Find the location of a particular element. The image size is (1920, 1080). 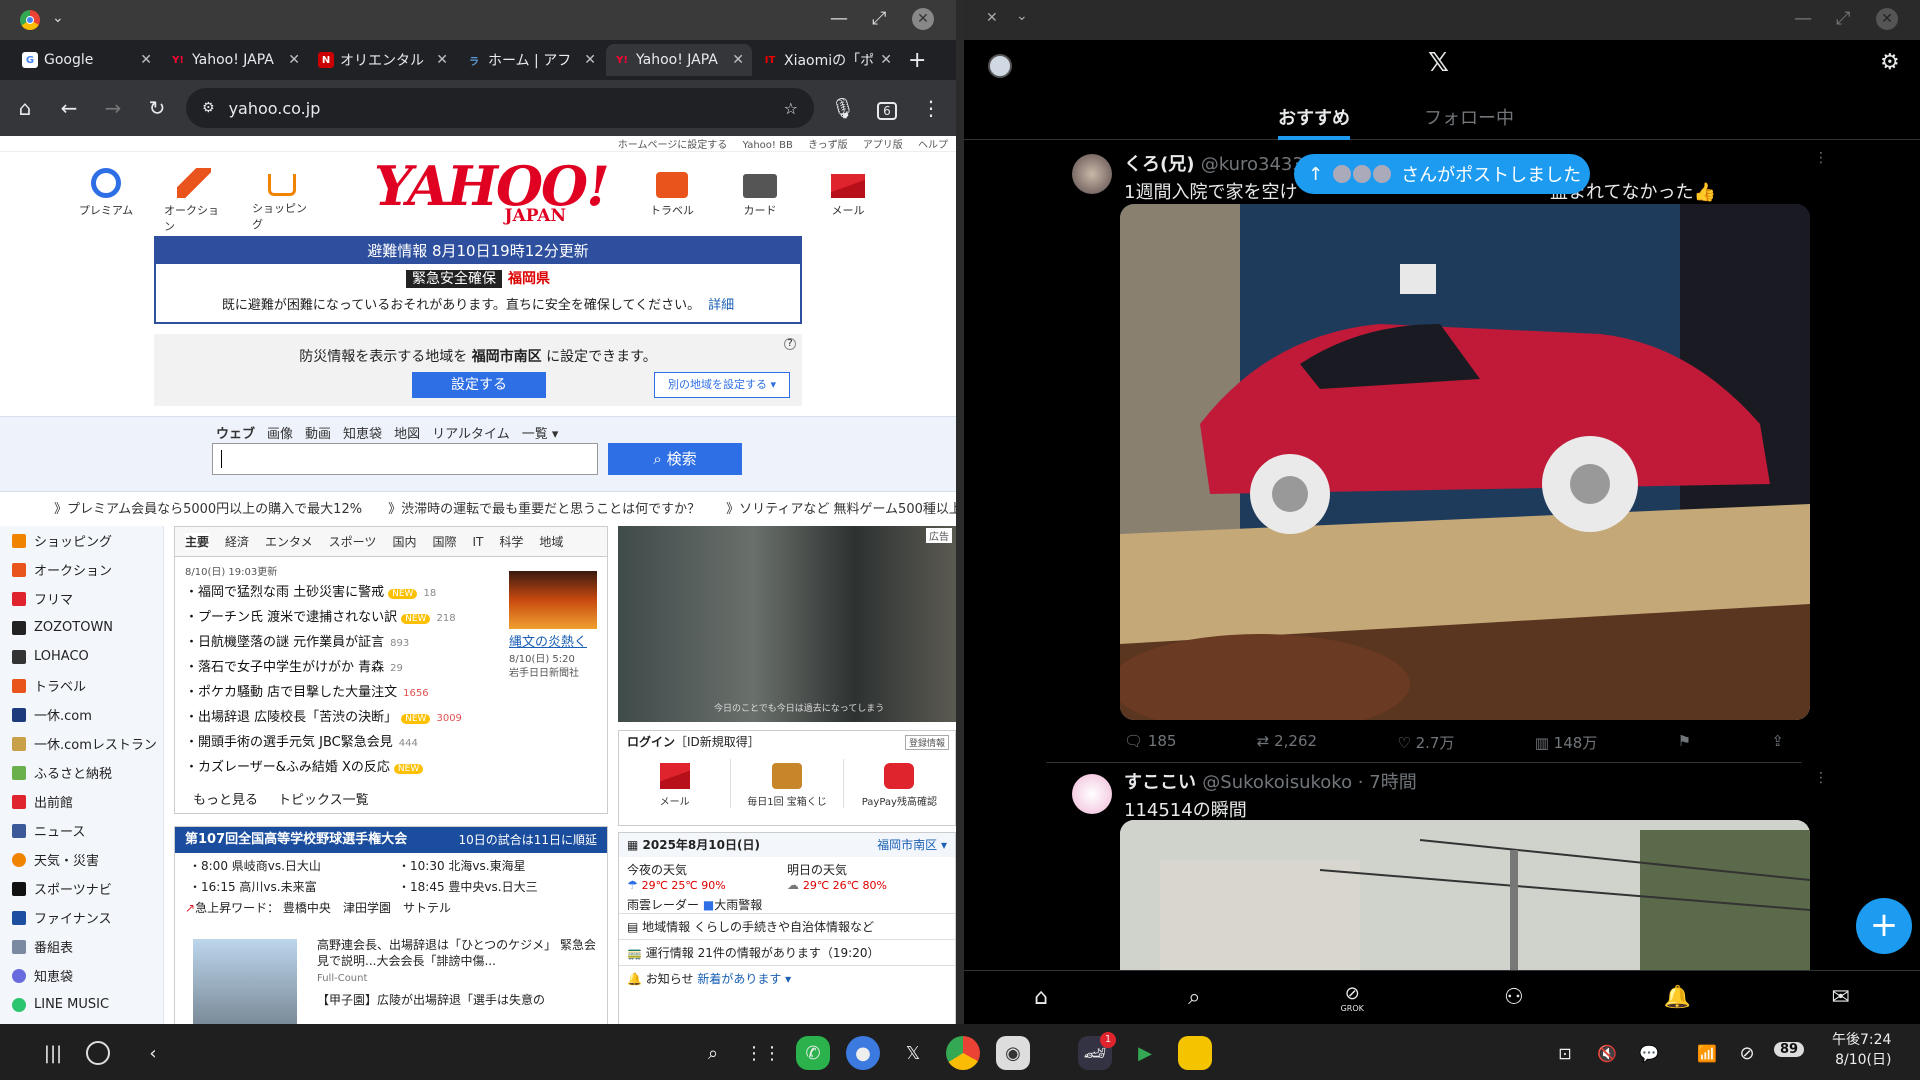

transit-row: 🚃 運行情報 21件の情報があります（19:20） is located at coordinates (787, 952).